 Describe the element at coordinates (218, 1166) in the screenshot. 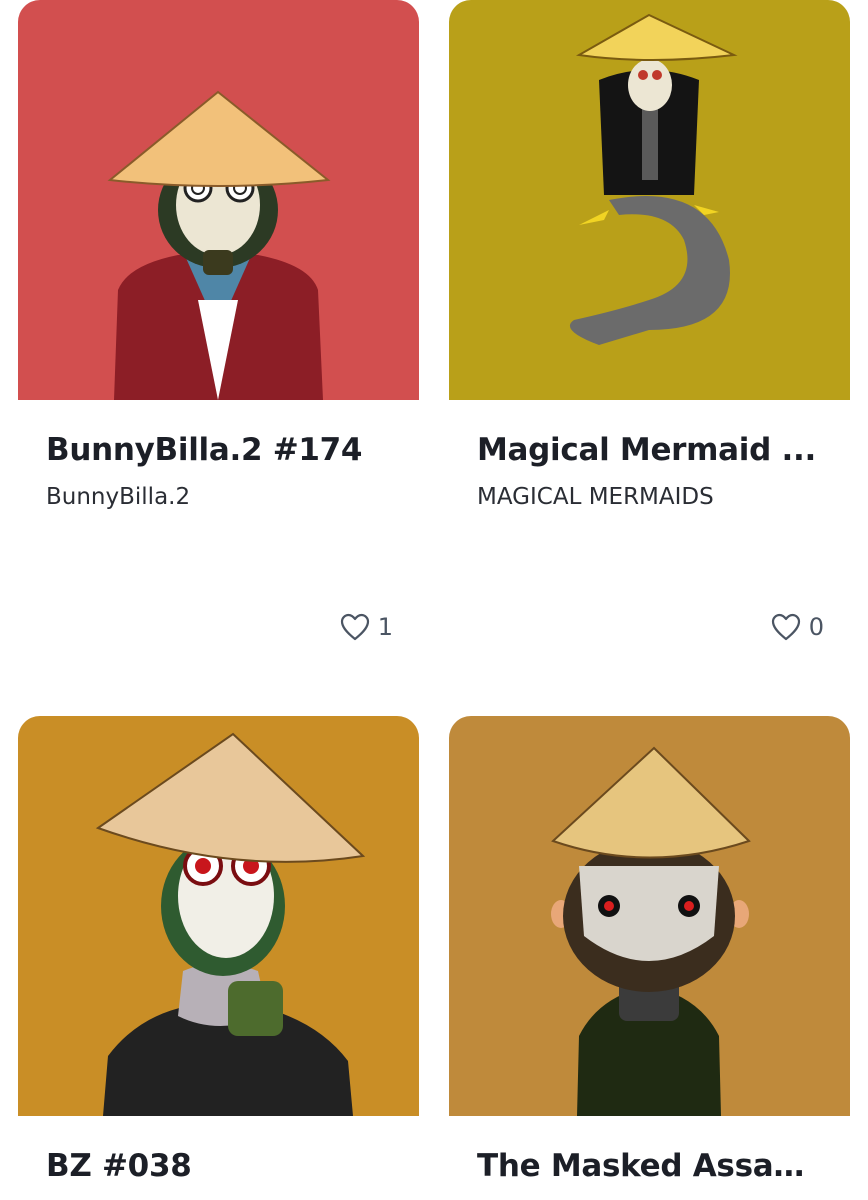

I see `nft-title: BZ #038` at that location.